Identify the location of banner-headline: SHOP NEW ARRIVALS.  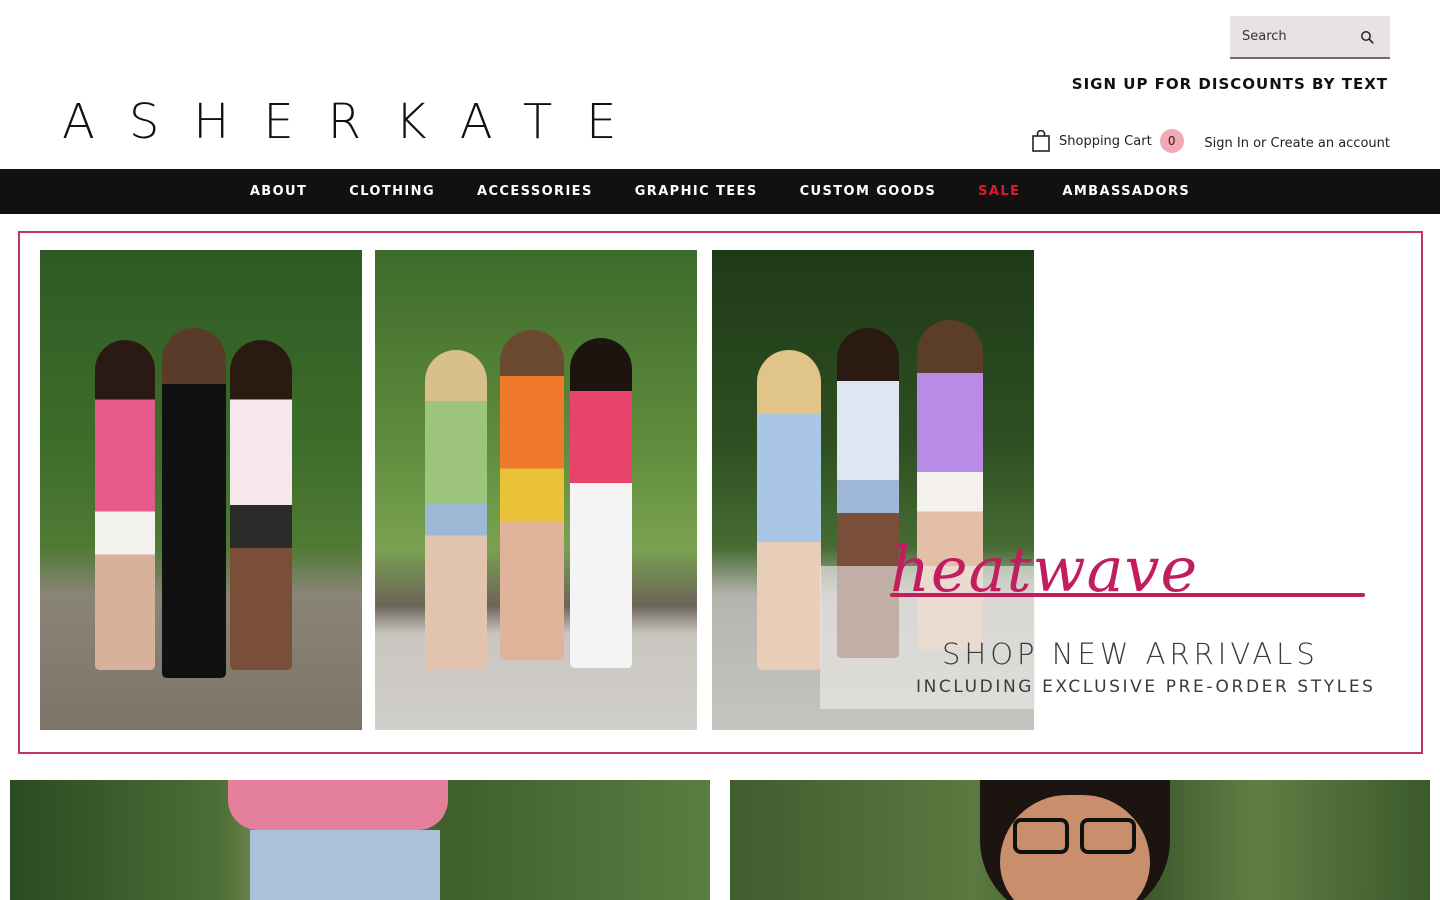
(1130, 654).